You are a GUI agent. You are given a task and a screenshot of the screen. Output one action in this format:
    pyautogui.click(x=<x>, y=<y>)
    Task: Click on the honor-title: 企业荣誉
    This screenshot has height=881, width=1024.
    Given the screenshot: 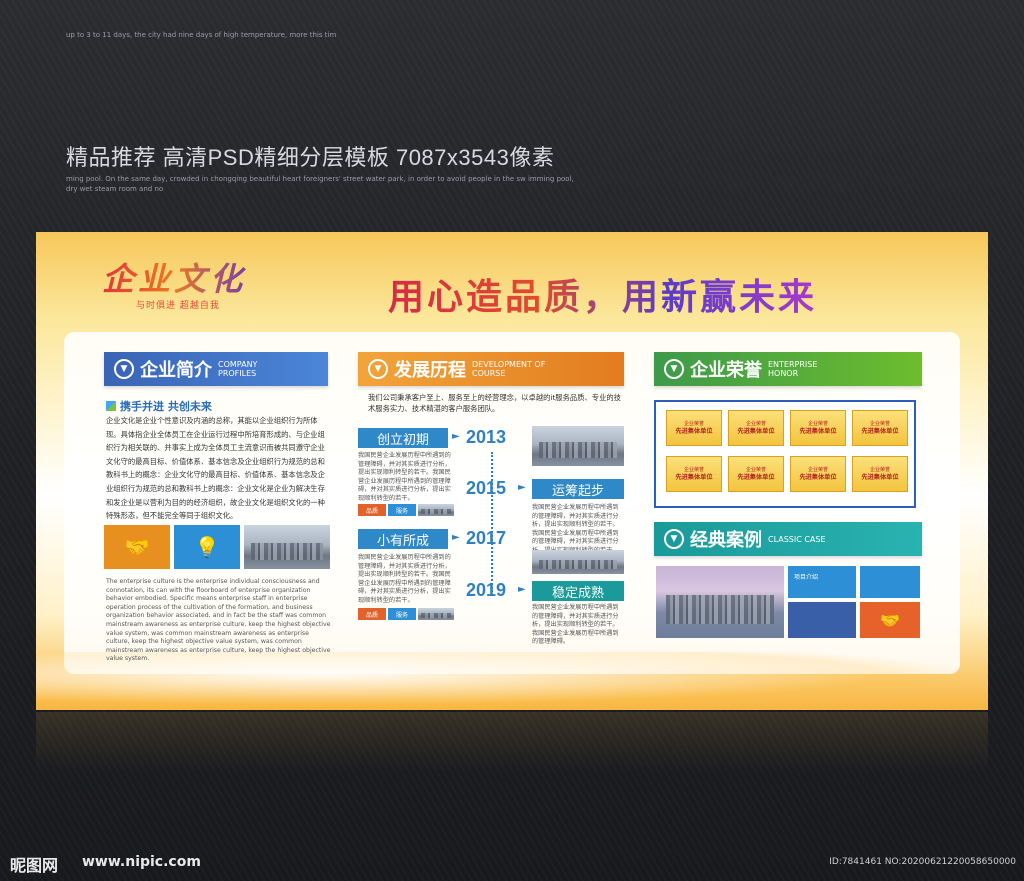 What is the action you would take?
    pyautogui.click(x=726, y=370)
    